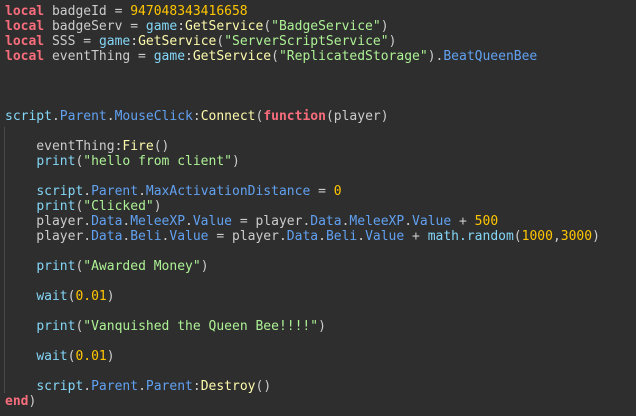 The image size is (636, 416). Describe the element at coordinates (142, 266) in the screenshot. I see `string-literal: "Awarded Money"` at that location.